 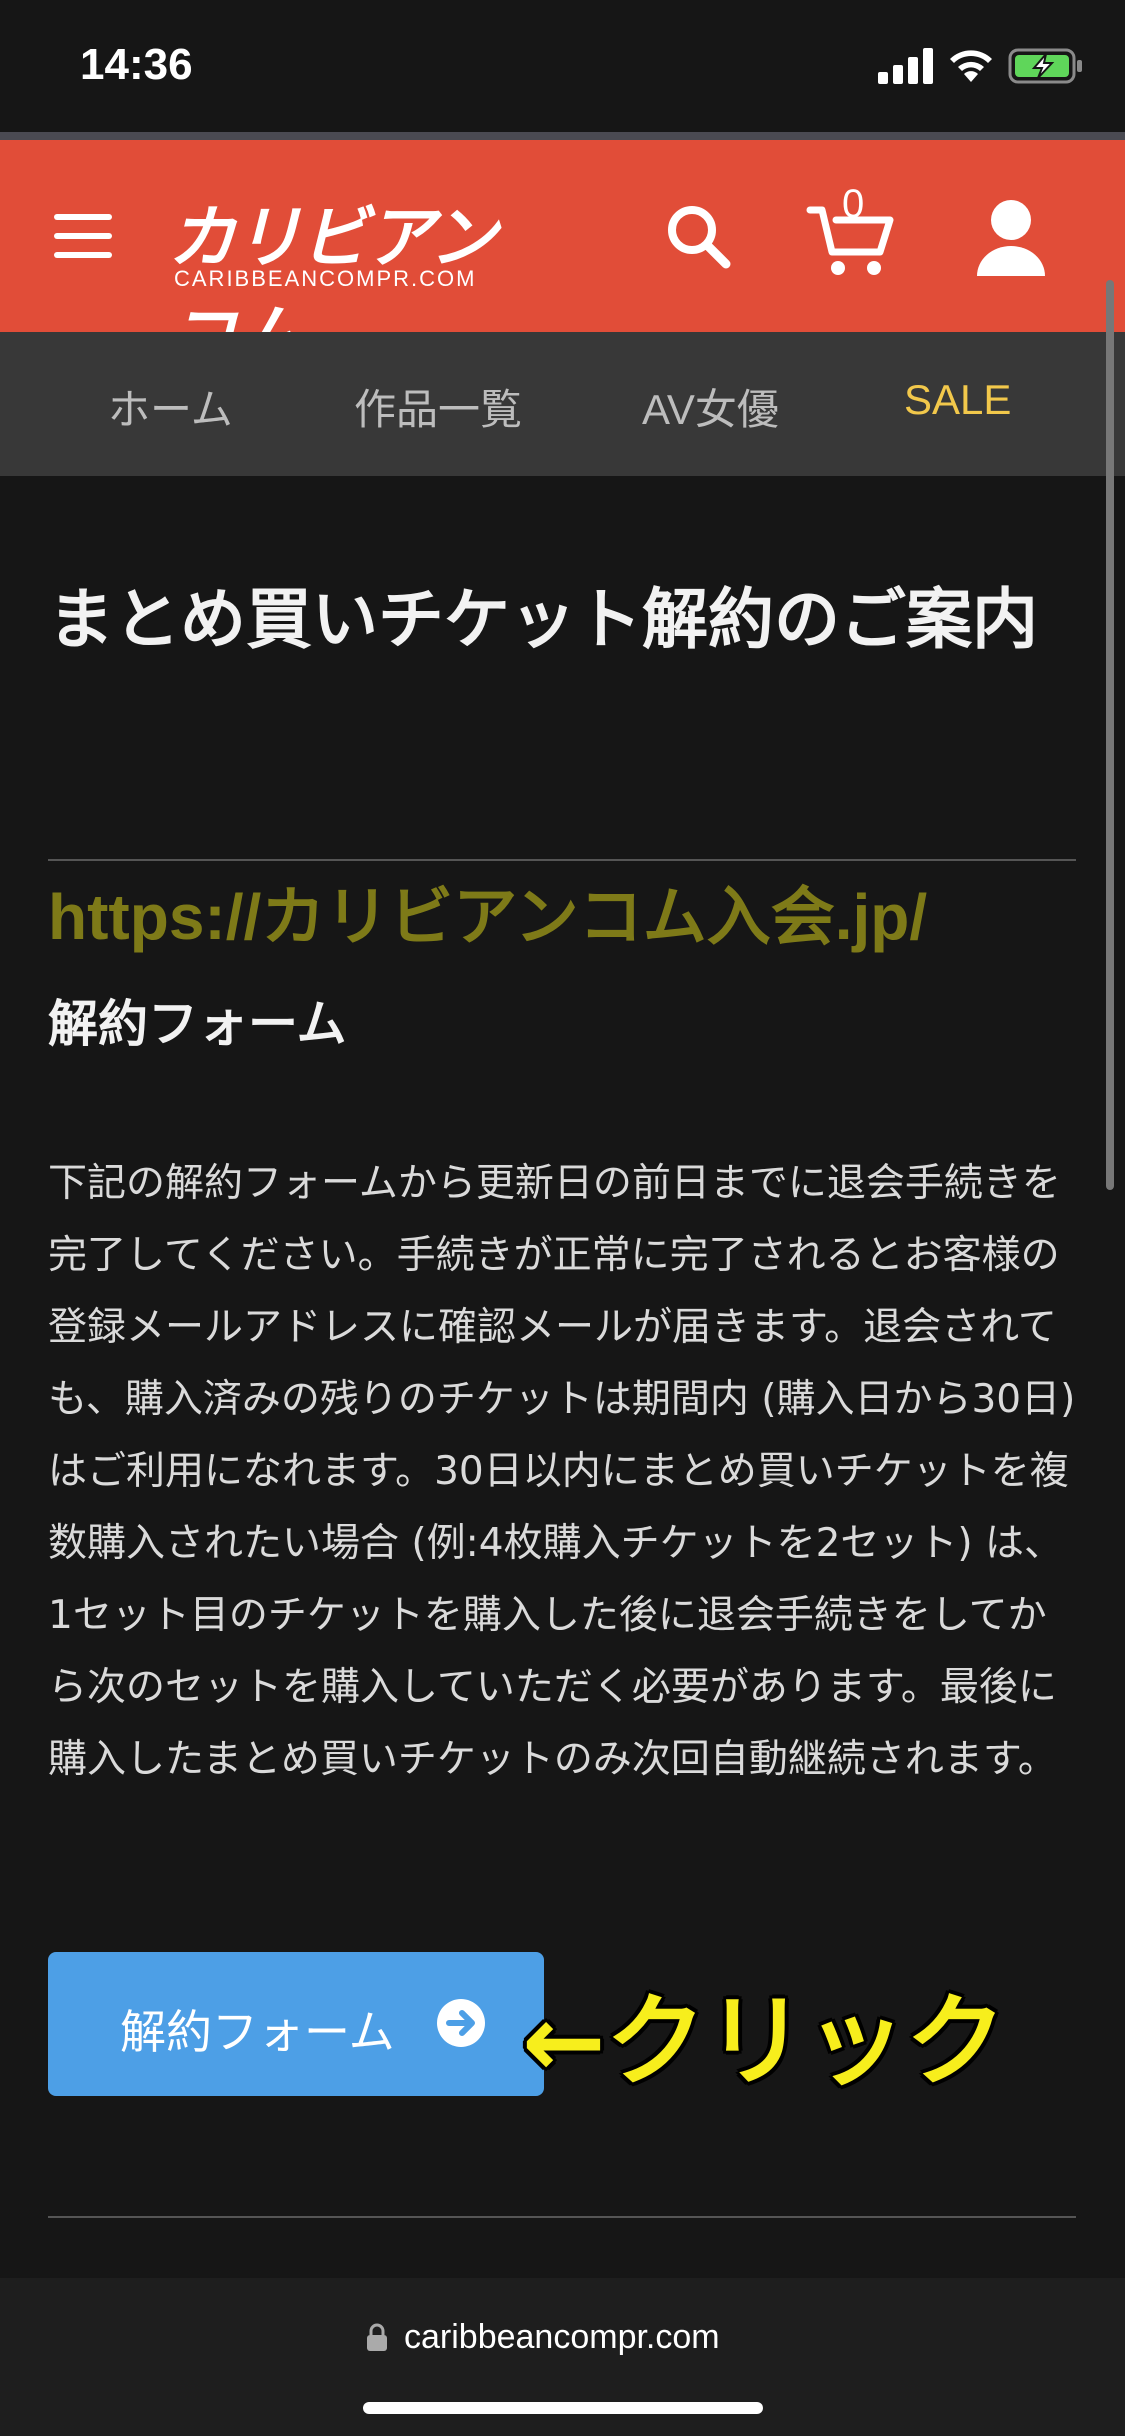 I want to click on logo-text-en: CARIBBEANCOMPR.COM, so click(x=325, y=278).